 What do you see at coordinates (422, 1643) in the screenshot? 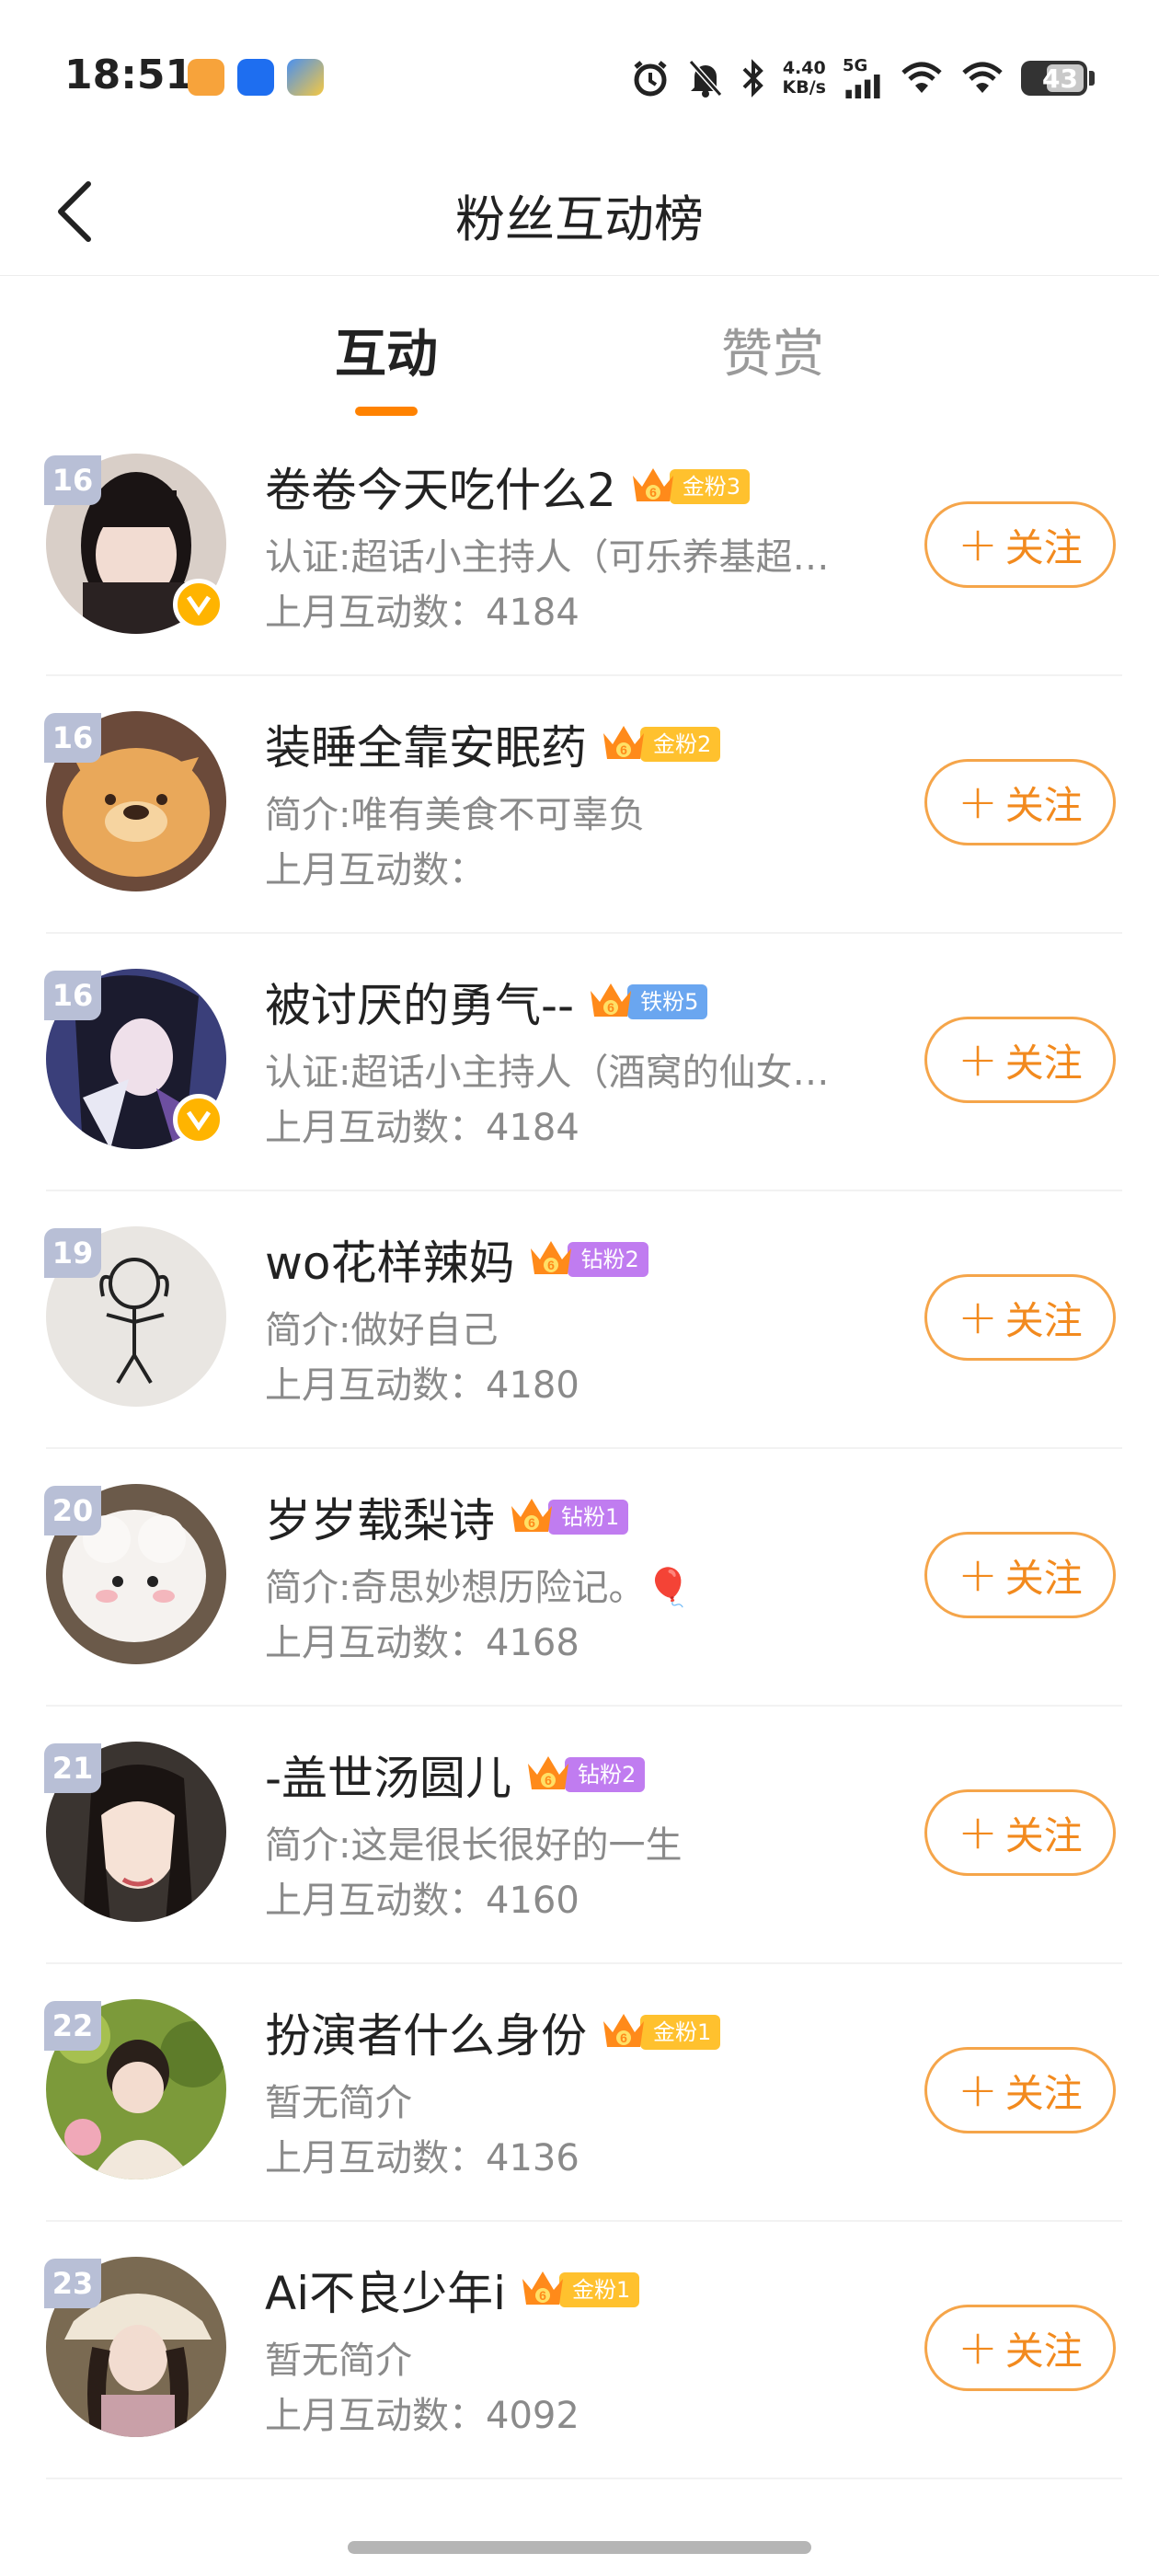
I see `interaction-count: 上月互动数：4168` at bounding box center [422, 1643].